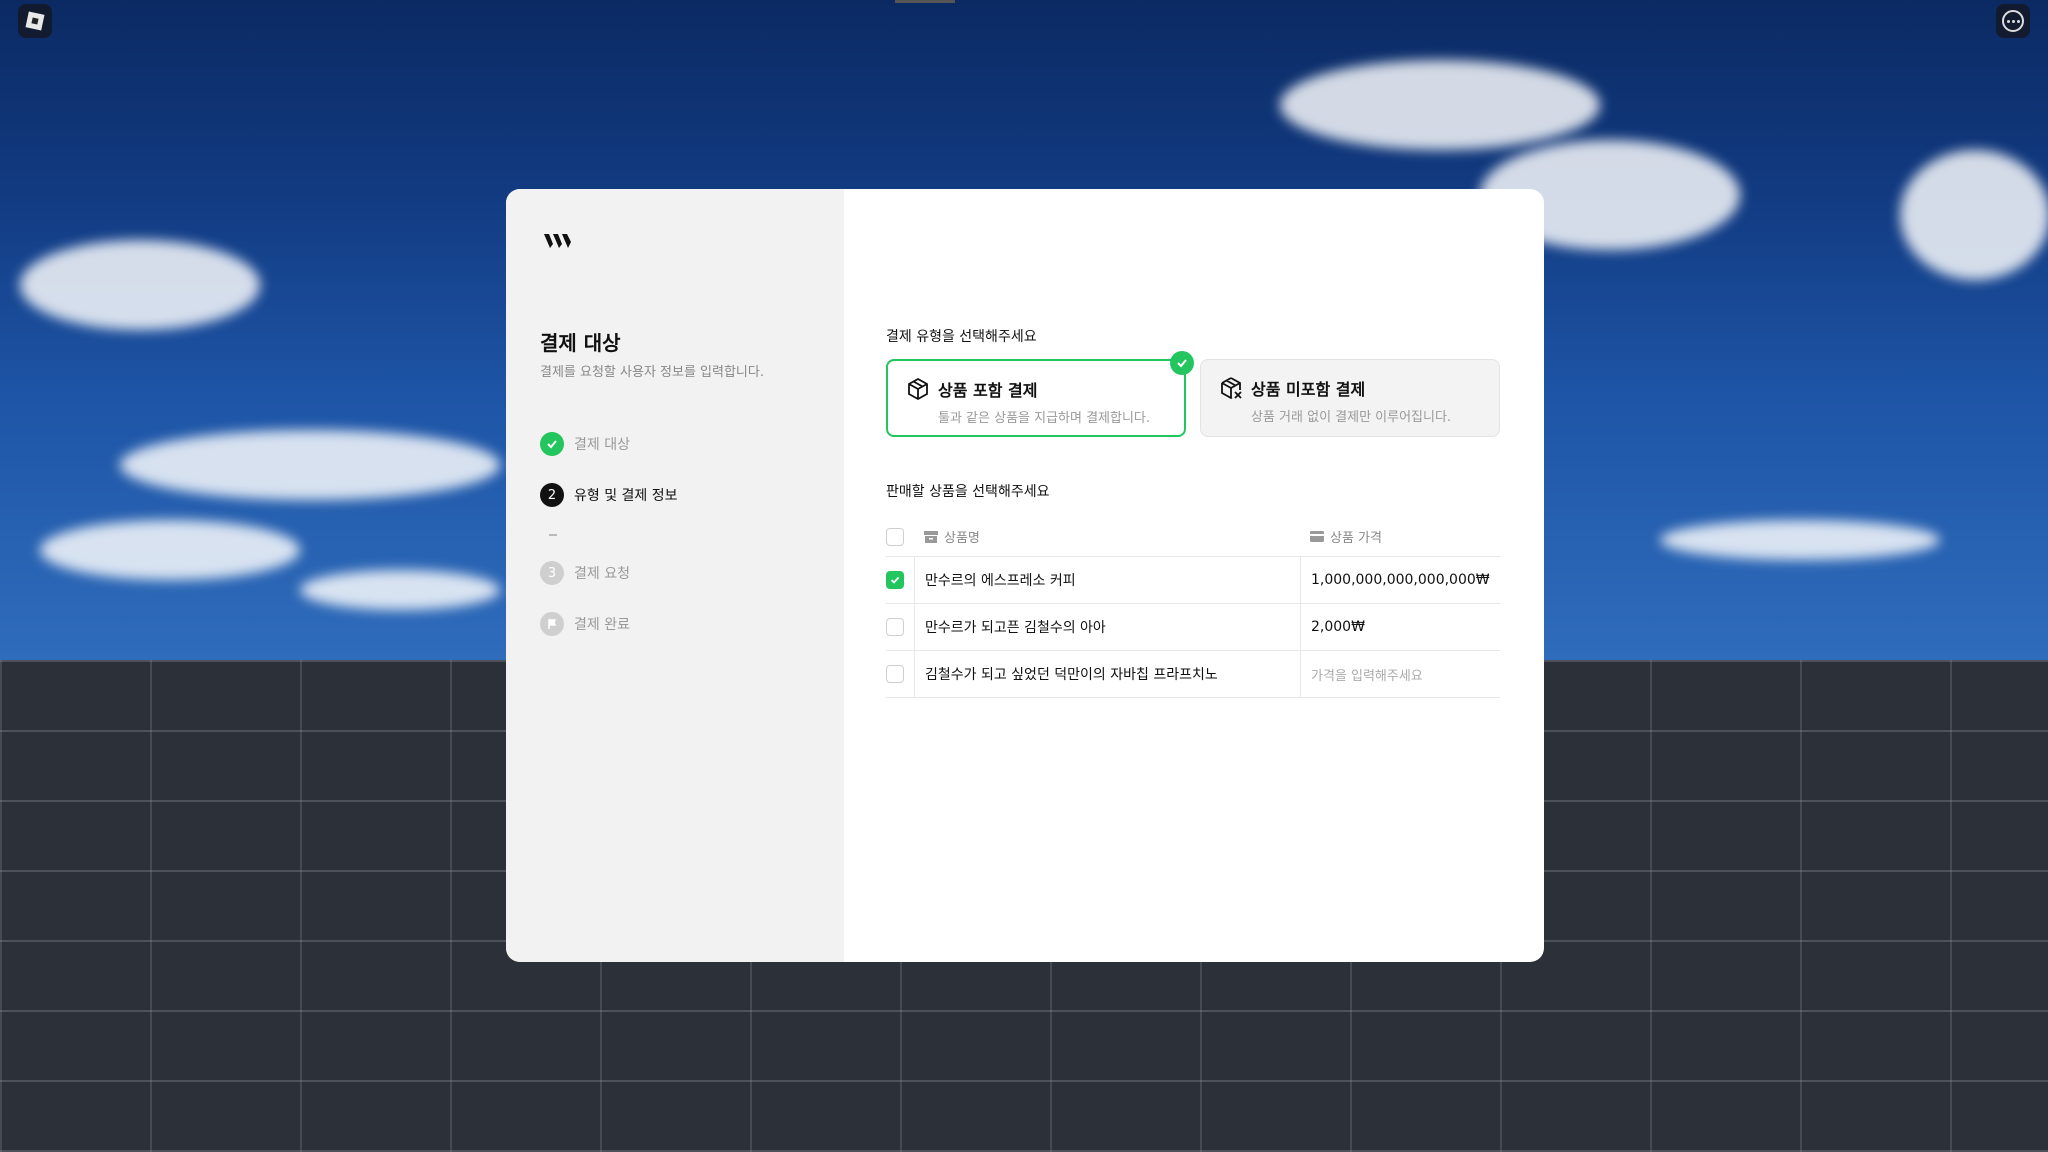  Describe the element at coordinates (988, 390) in the screenshot. I see `card-title: 상품 포함 결제` at that location.